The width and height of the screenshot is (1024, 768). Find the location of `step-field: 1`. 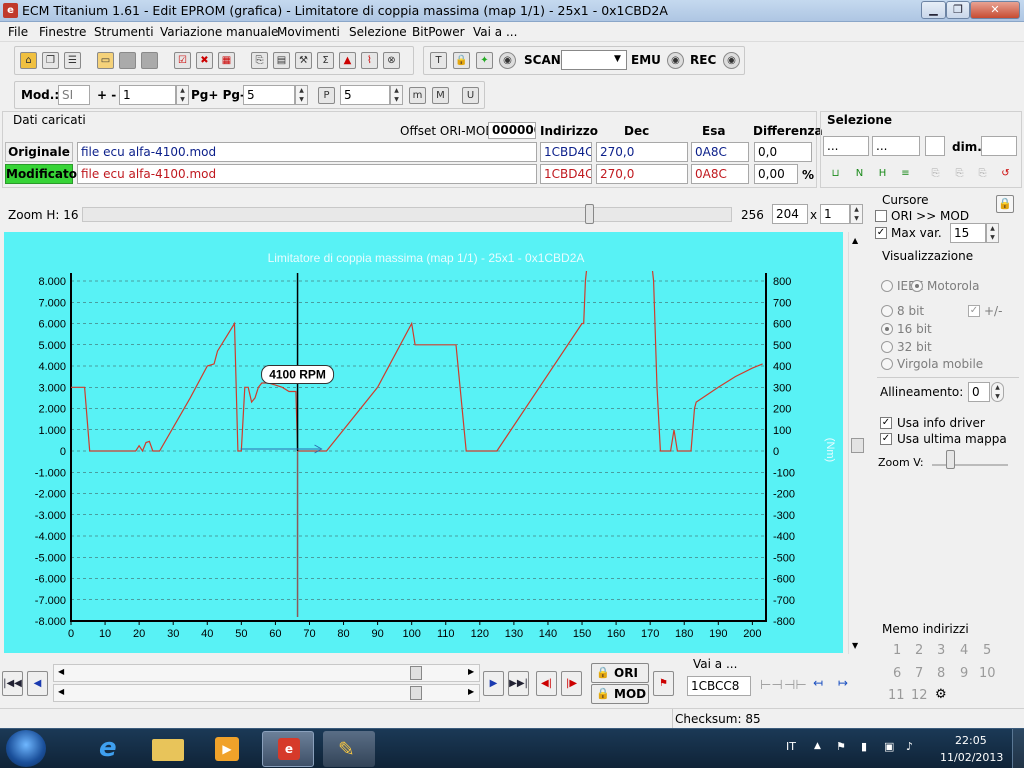

step-field: 1 is located at coordinates (147, 95).